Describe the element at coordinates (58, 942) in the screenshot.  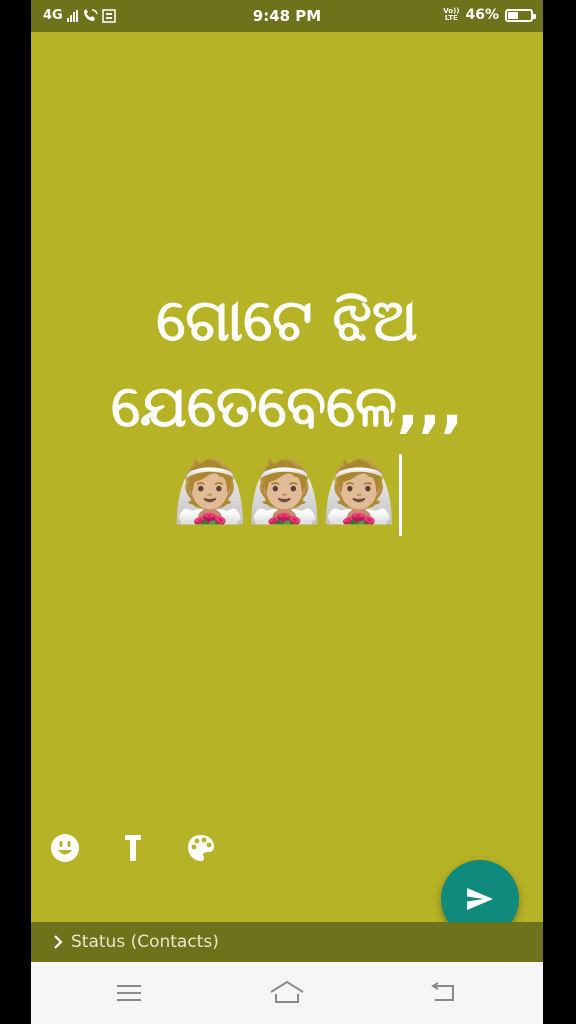
I see `chevron-right-icon` at that location.